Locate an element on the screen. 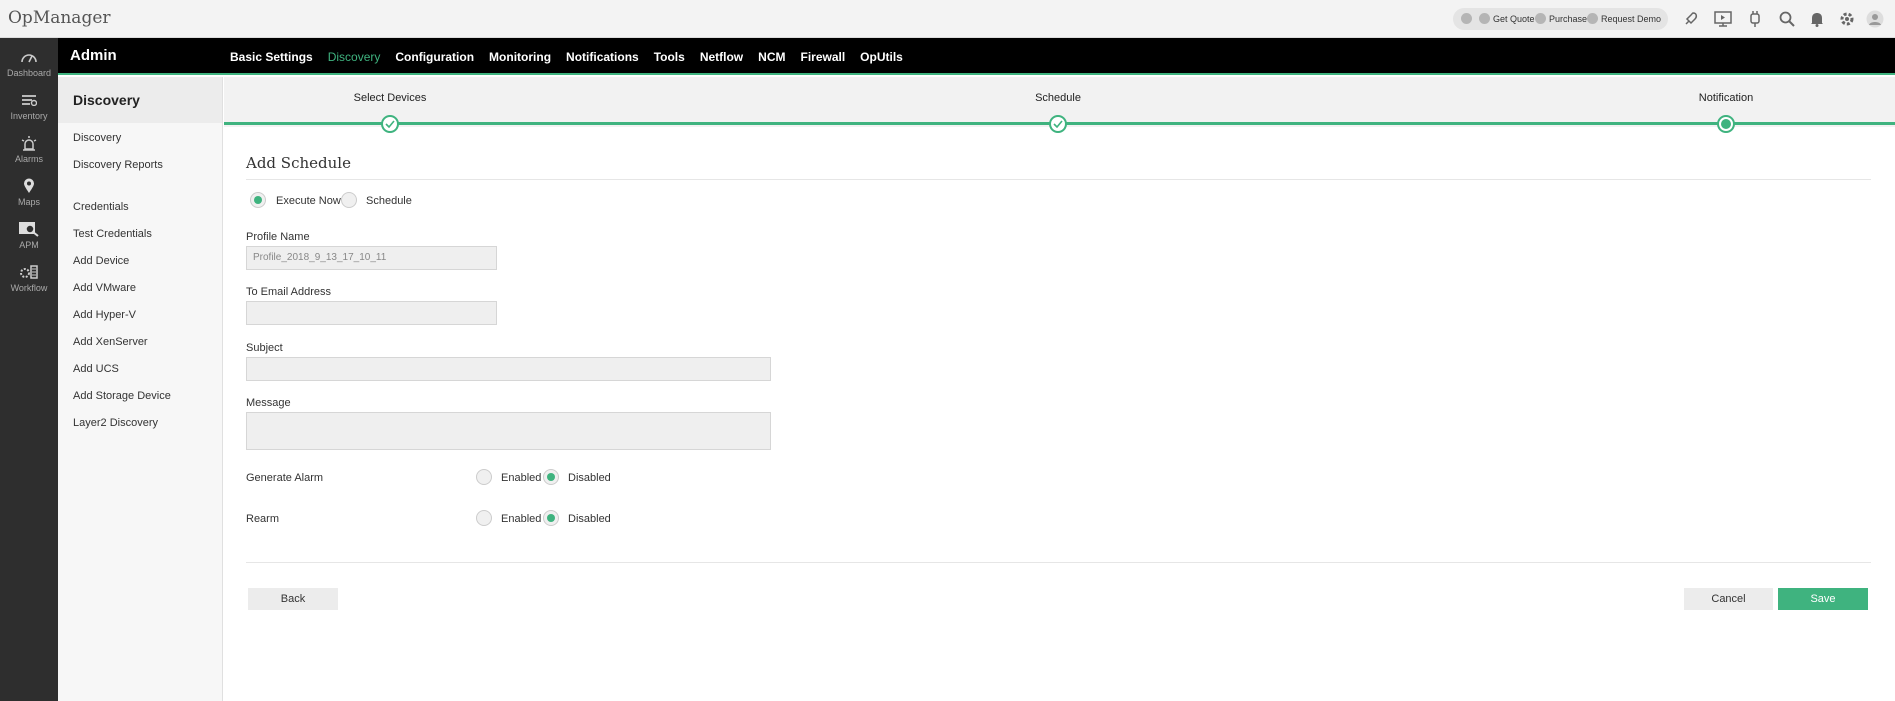  message-field is located at coordinates (508, 431).